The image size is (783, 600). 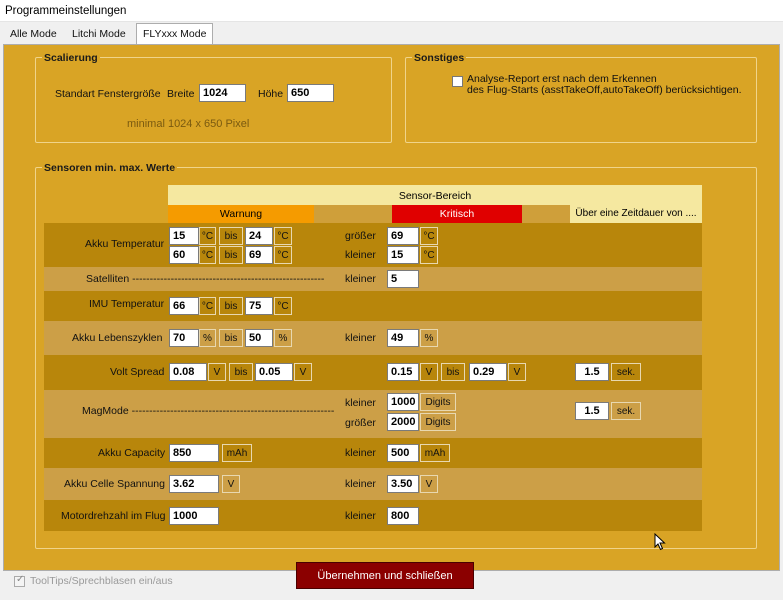 I want to click on imu-temp-warn-max: 75, so click(x=259, y=306).